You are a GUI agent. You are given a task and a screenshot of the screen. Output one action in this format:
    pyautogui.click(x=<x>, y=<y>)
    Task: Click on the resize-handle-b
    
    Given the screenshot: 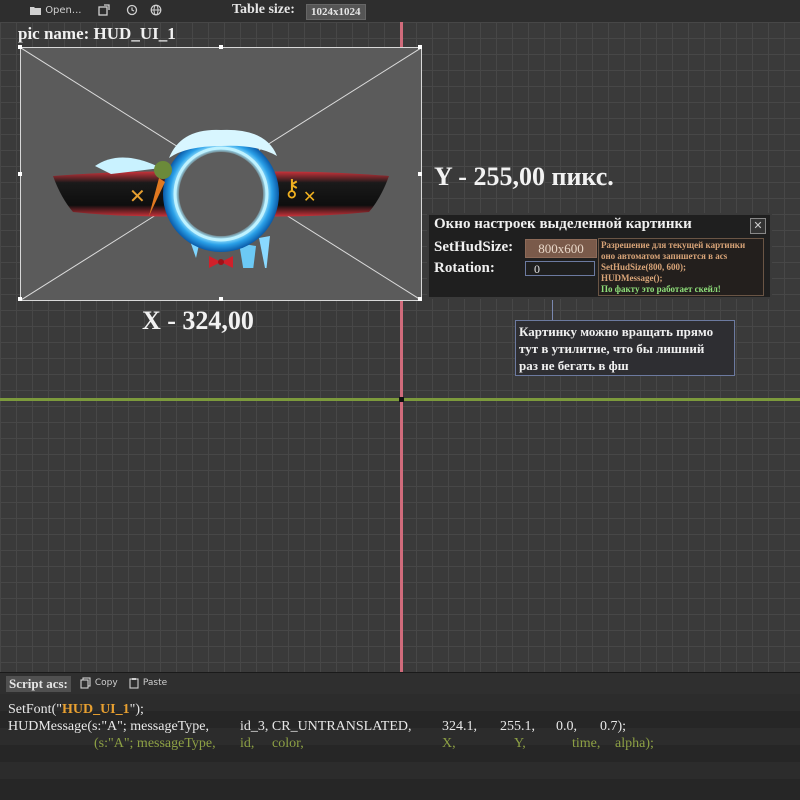 What is the action you would take?
    pyautogui.click(x=221, y=299)
    